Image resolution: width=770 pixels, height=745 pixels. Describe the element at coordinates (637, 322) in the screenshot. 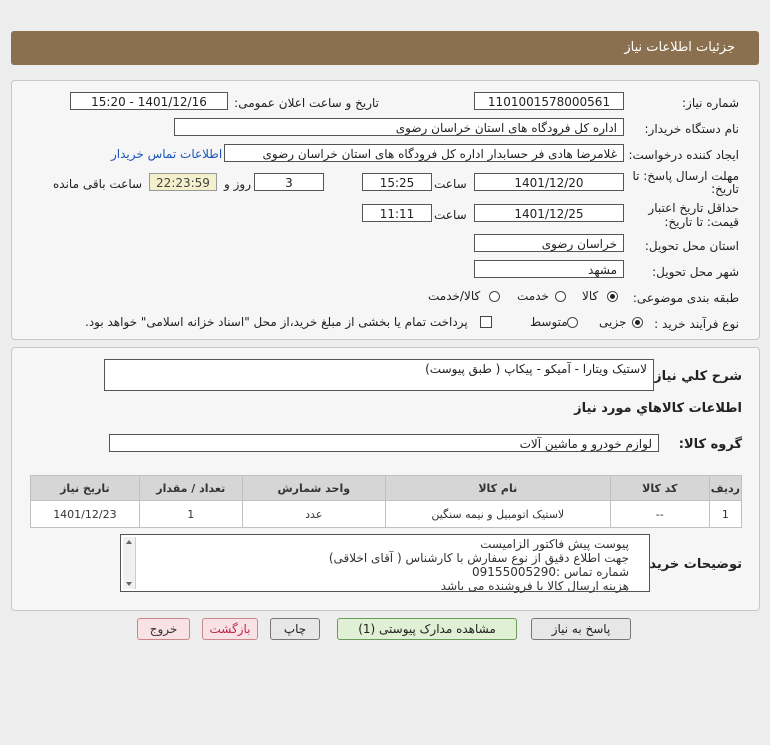

I see `process-radio-minor` at that location.